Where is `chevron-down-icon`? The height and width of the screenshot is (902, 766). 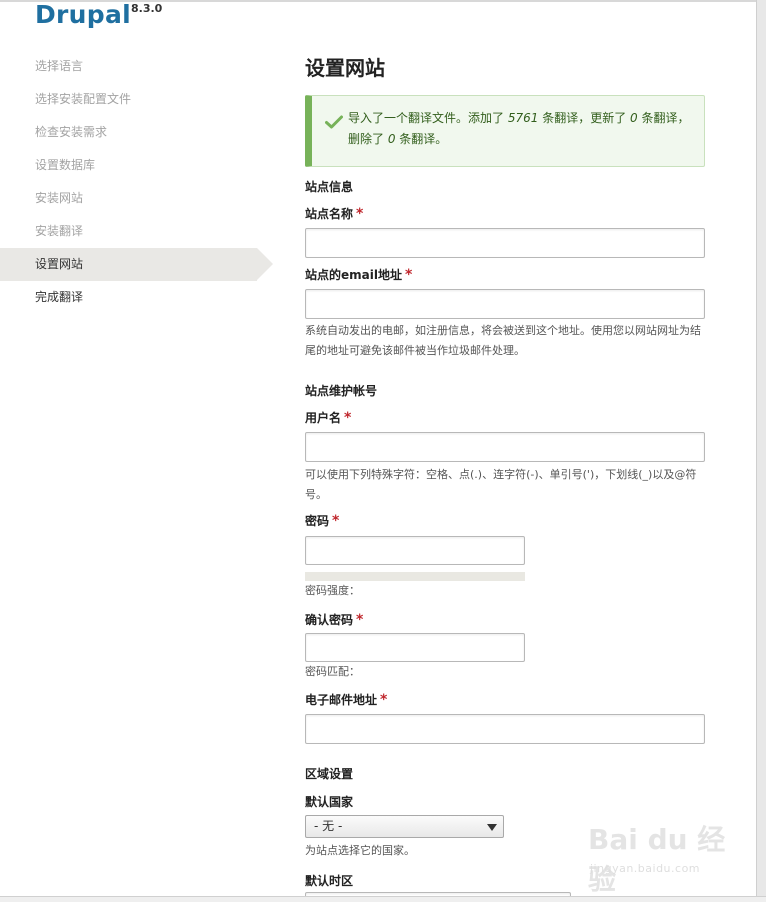 chevron-down-icon is located at coordinates (492, 827).